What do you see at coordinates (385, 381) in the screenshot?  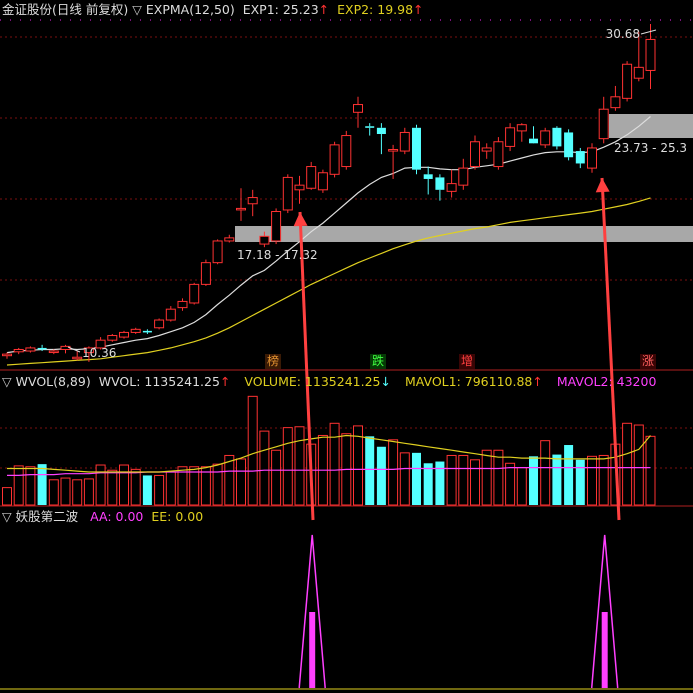 I see `volume-down-arrow-icon: ↓` at bounding box center [385, 381].